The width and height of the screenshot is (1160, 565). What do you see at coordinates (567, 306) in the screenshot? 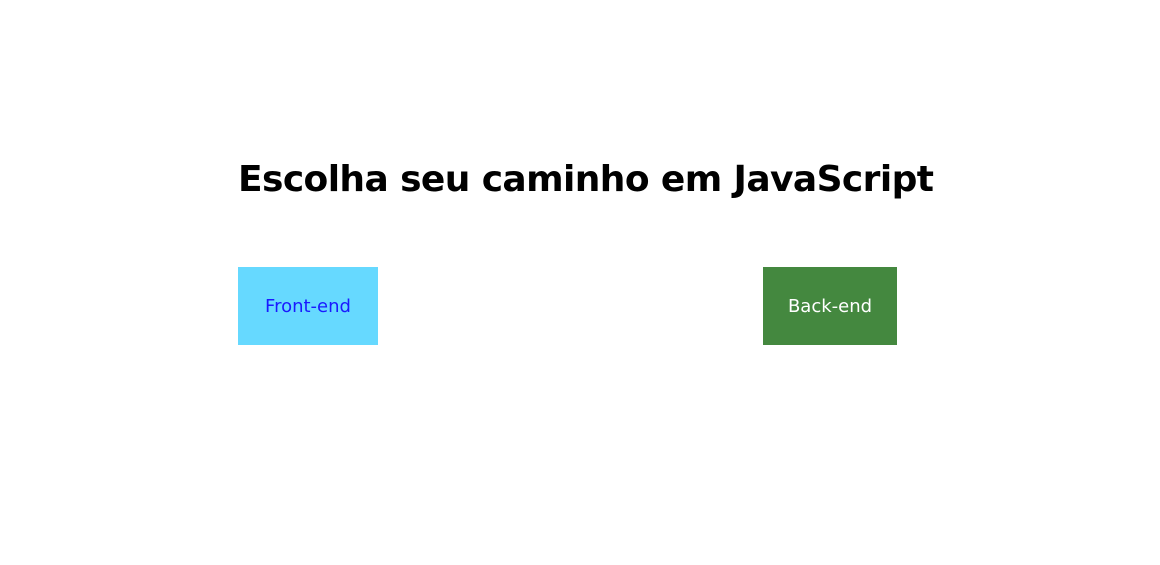
I see `path-button-row: Front-end Back-end` at bounding box center [567, 306].